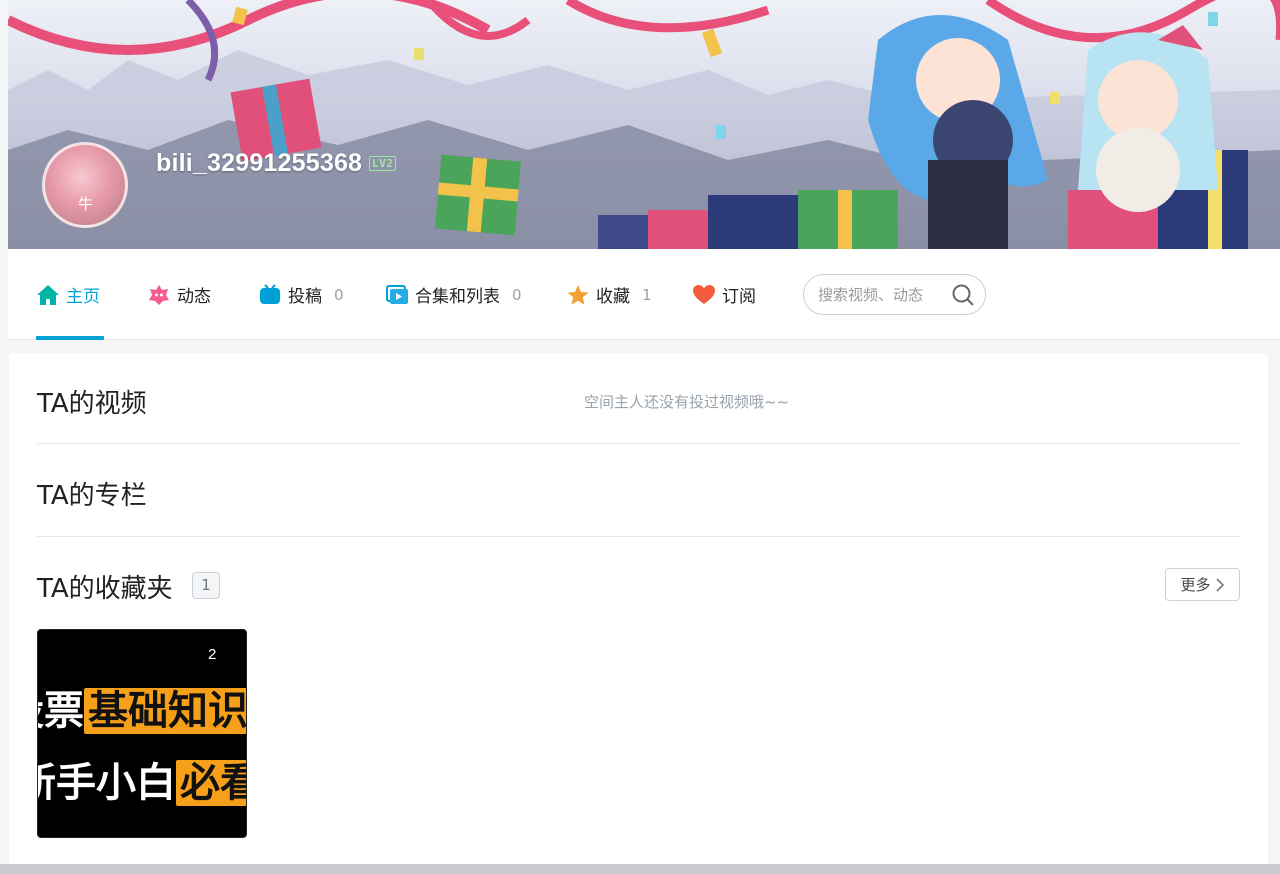 The height and width of the screenshot is (874, 1280). I want to click on more-button: 更多, so click(1202, 584).